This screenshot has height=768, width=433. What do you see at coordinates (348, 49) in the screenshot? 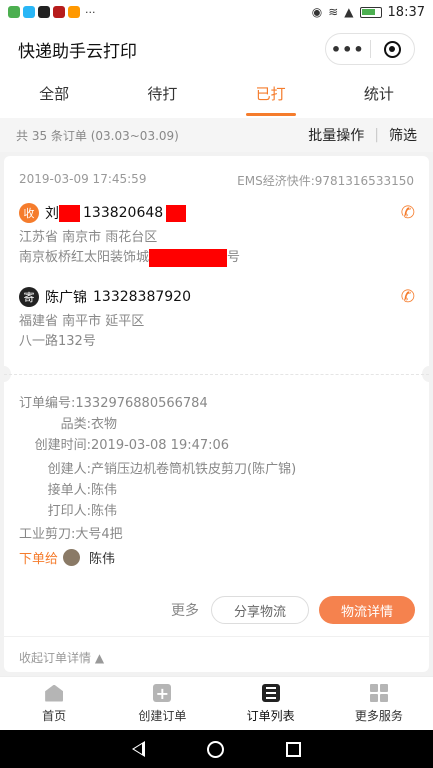
I see `more-menu-icon: •••` at bounding box center [348, 49].